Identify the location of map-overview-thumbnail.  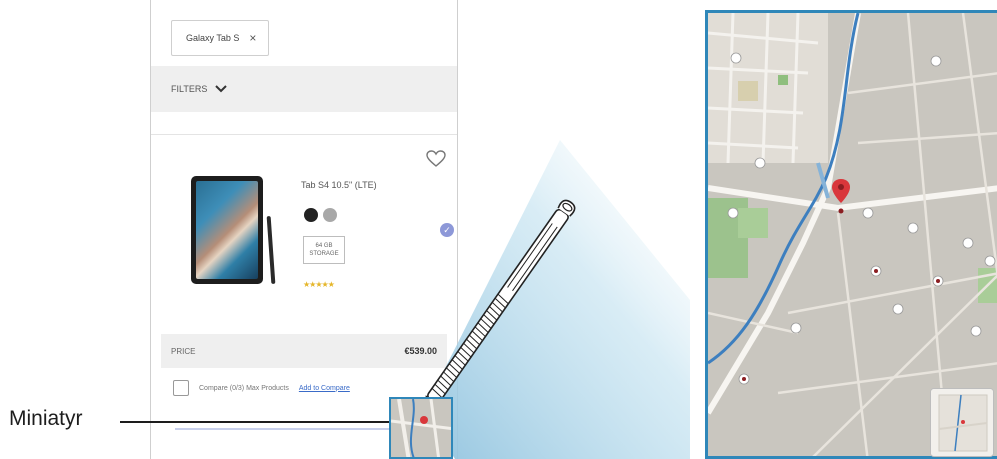
(962, 422).